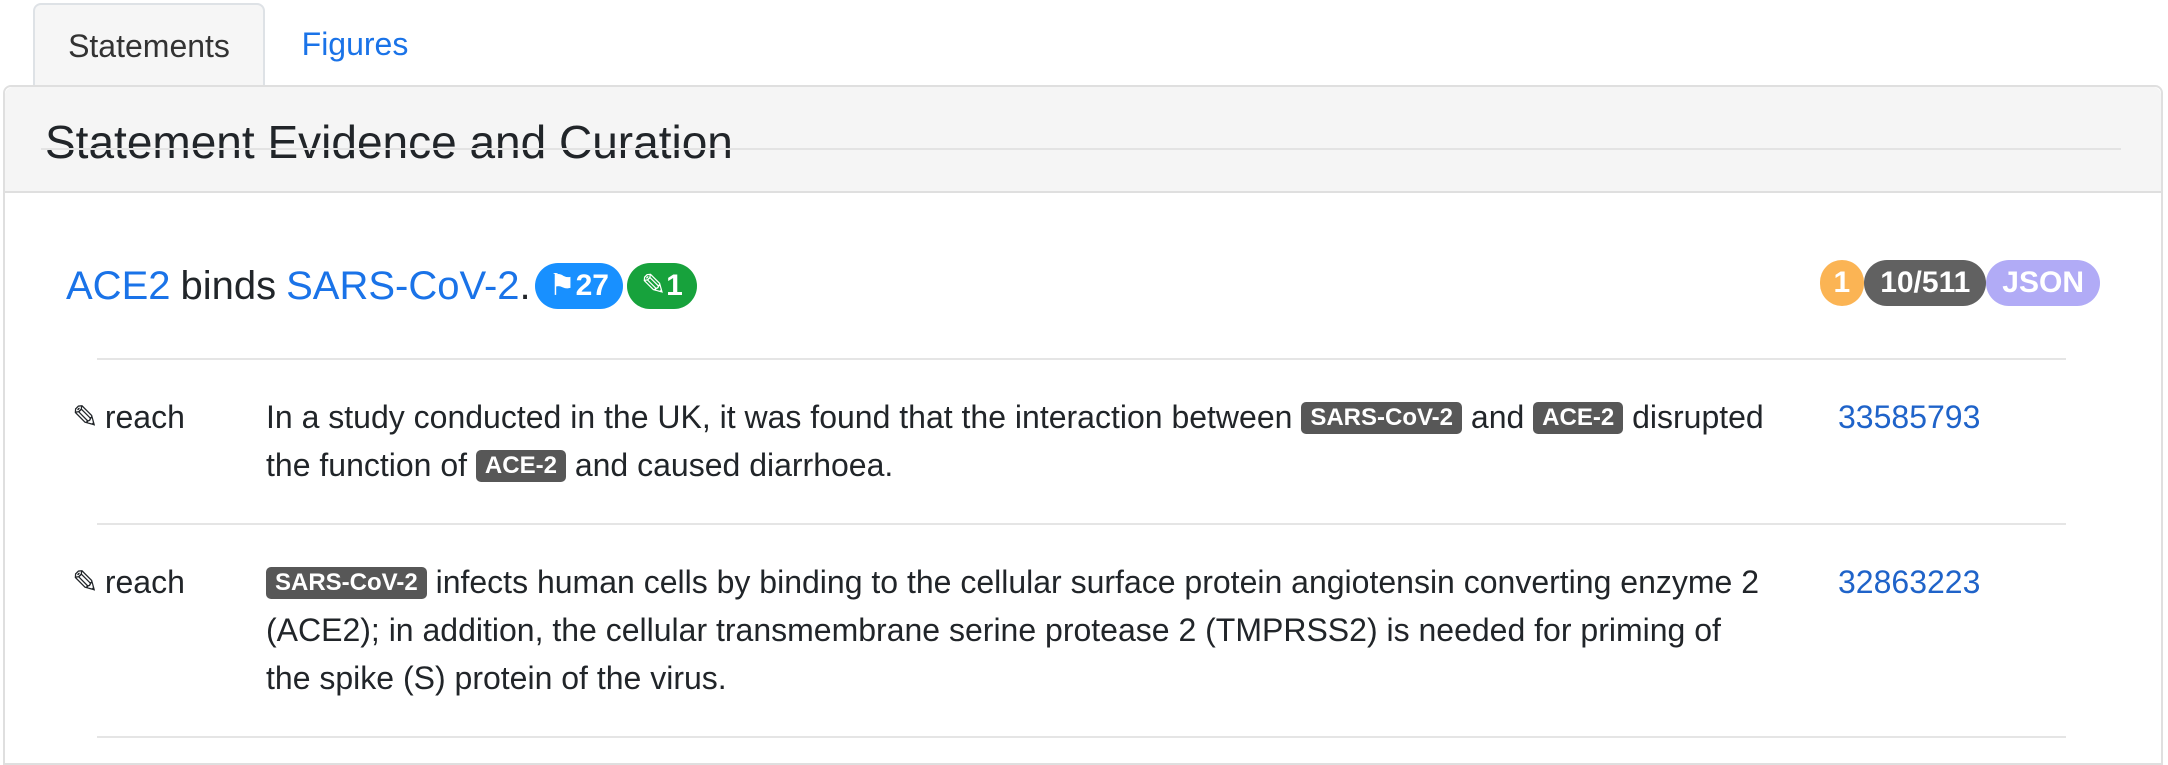  I want to click on evidence-text-segment: and caused diarrhoea., so click(729, 465).